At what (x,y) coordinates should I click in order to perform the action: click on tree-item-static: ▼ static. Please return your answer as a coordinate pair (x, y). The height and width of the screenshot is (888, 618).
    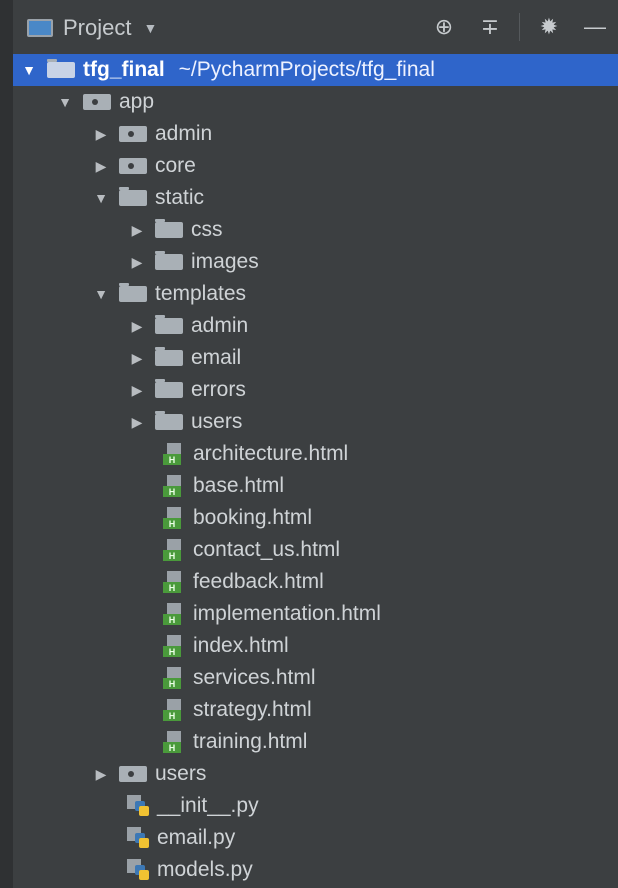
    Looking at the image, I should click on (315, 198).